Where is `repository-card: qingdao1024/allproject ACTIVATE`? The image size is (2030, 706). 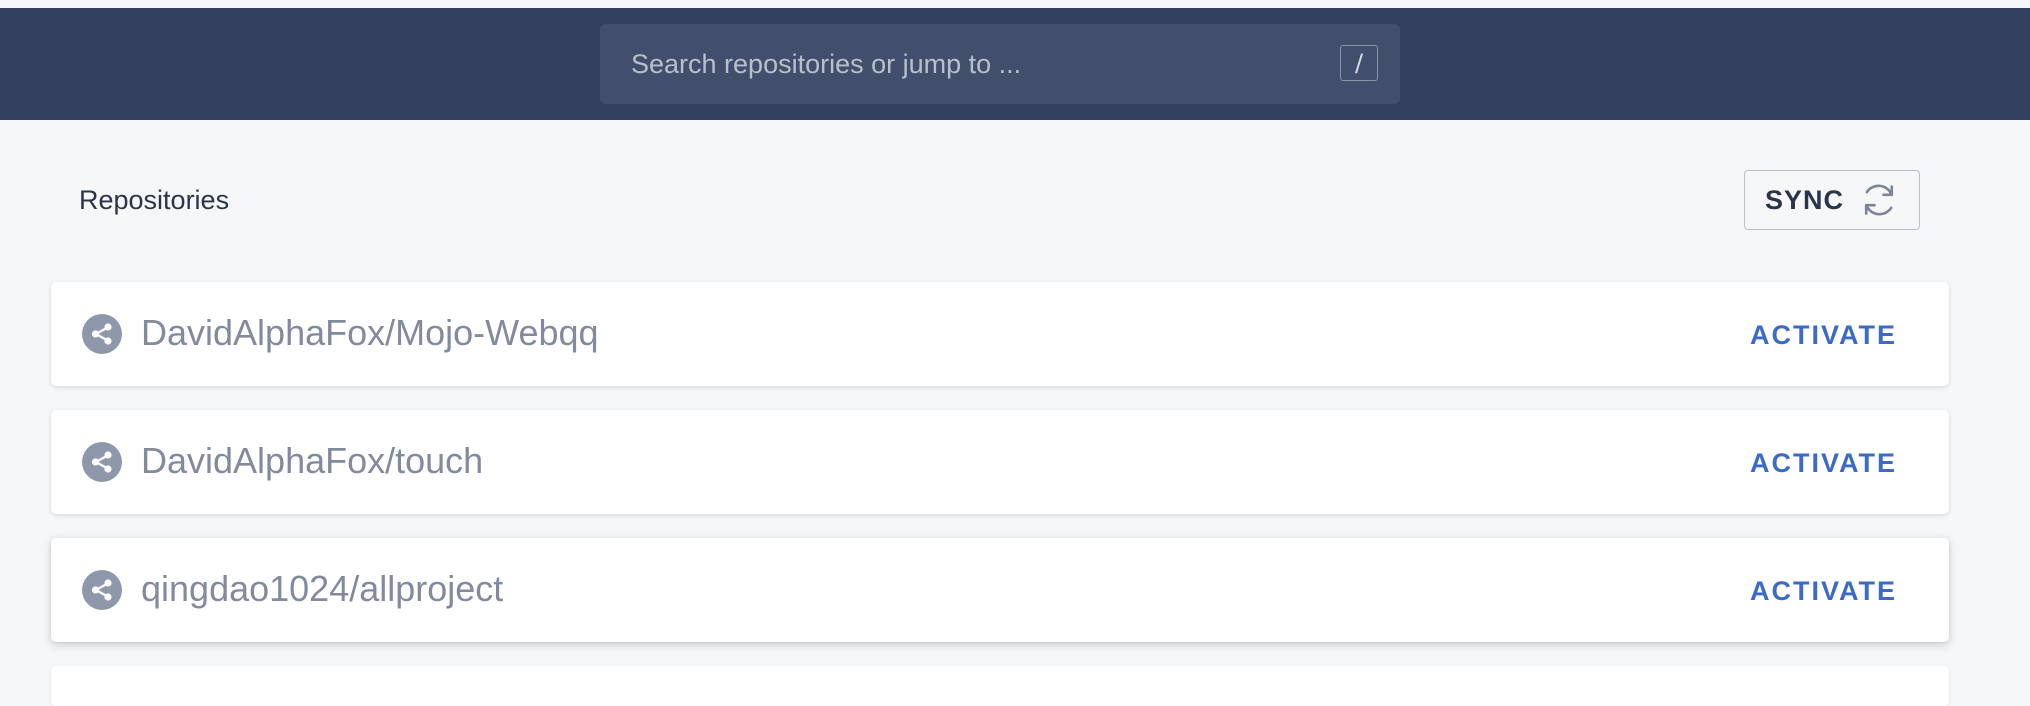 repository-card: qingdao1024/allproject ACTIVATE is located at coordinates (1000, 590).